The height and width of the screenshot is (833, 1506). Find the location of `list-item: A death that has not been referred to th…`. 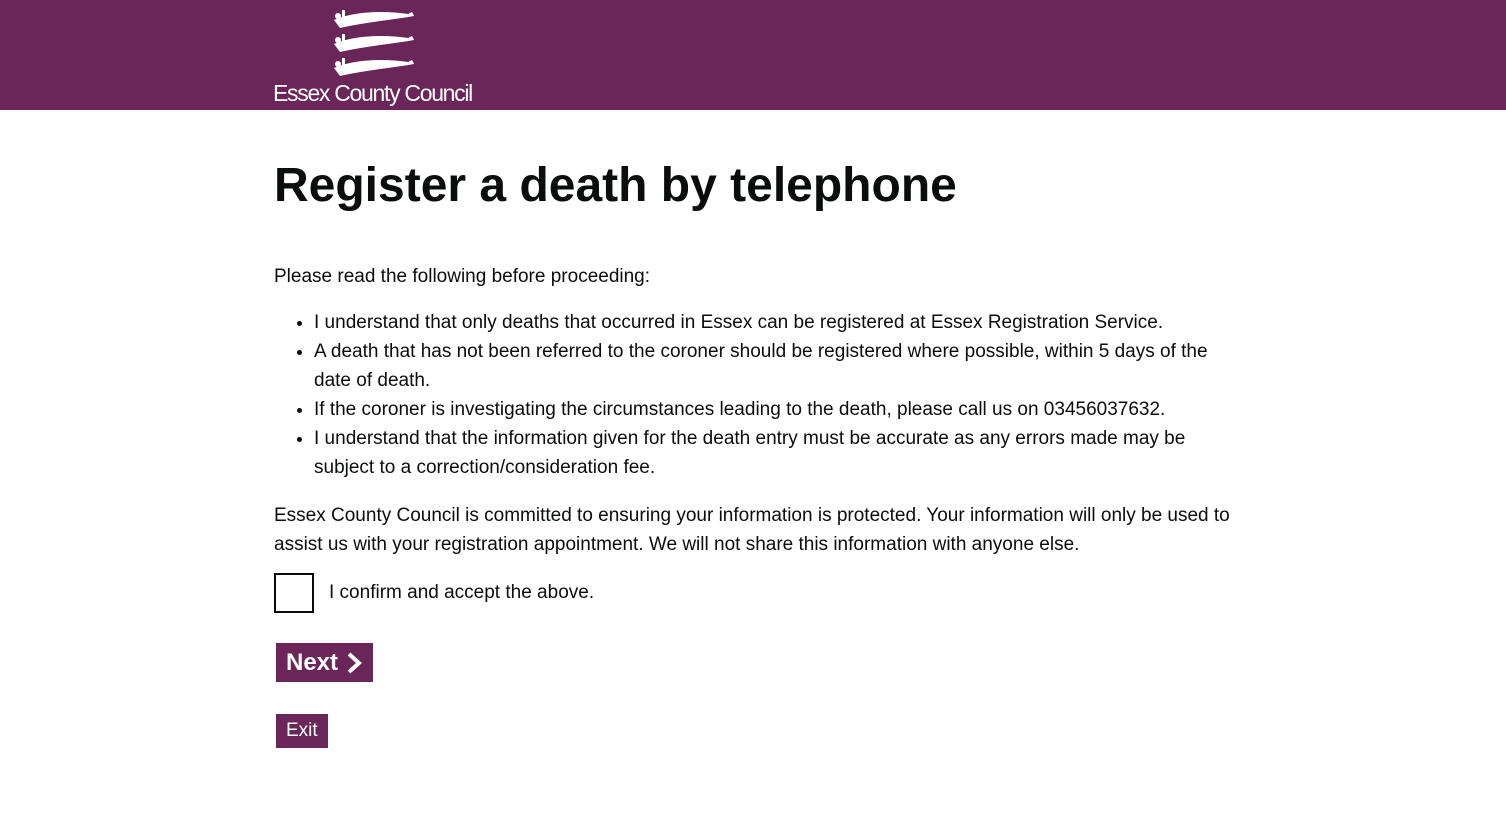

list-item: A death that has not been referred to th… is located at coordinates (779, 366).